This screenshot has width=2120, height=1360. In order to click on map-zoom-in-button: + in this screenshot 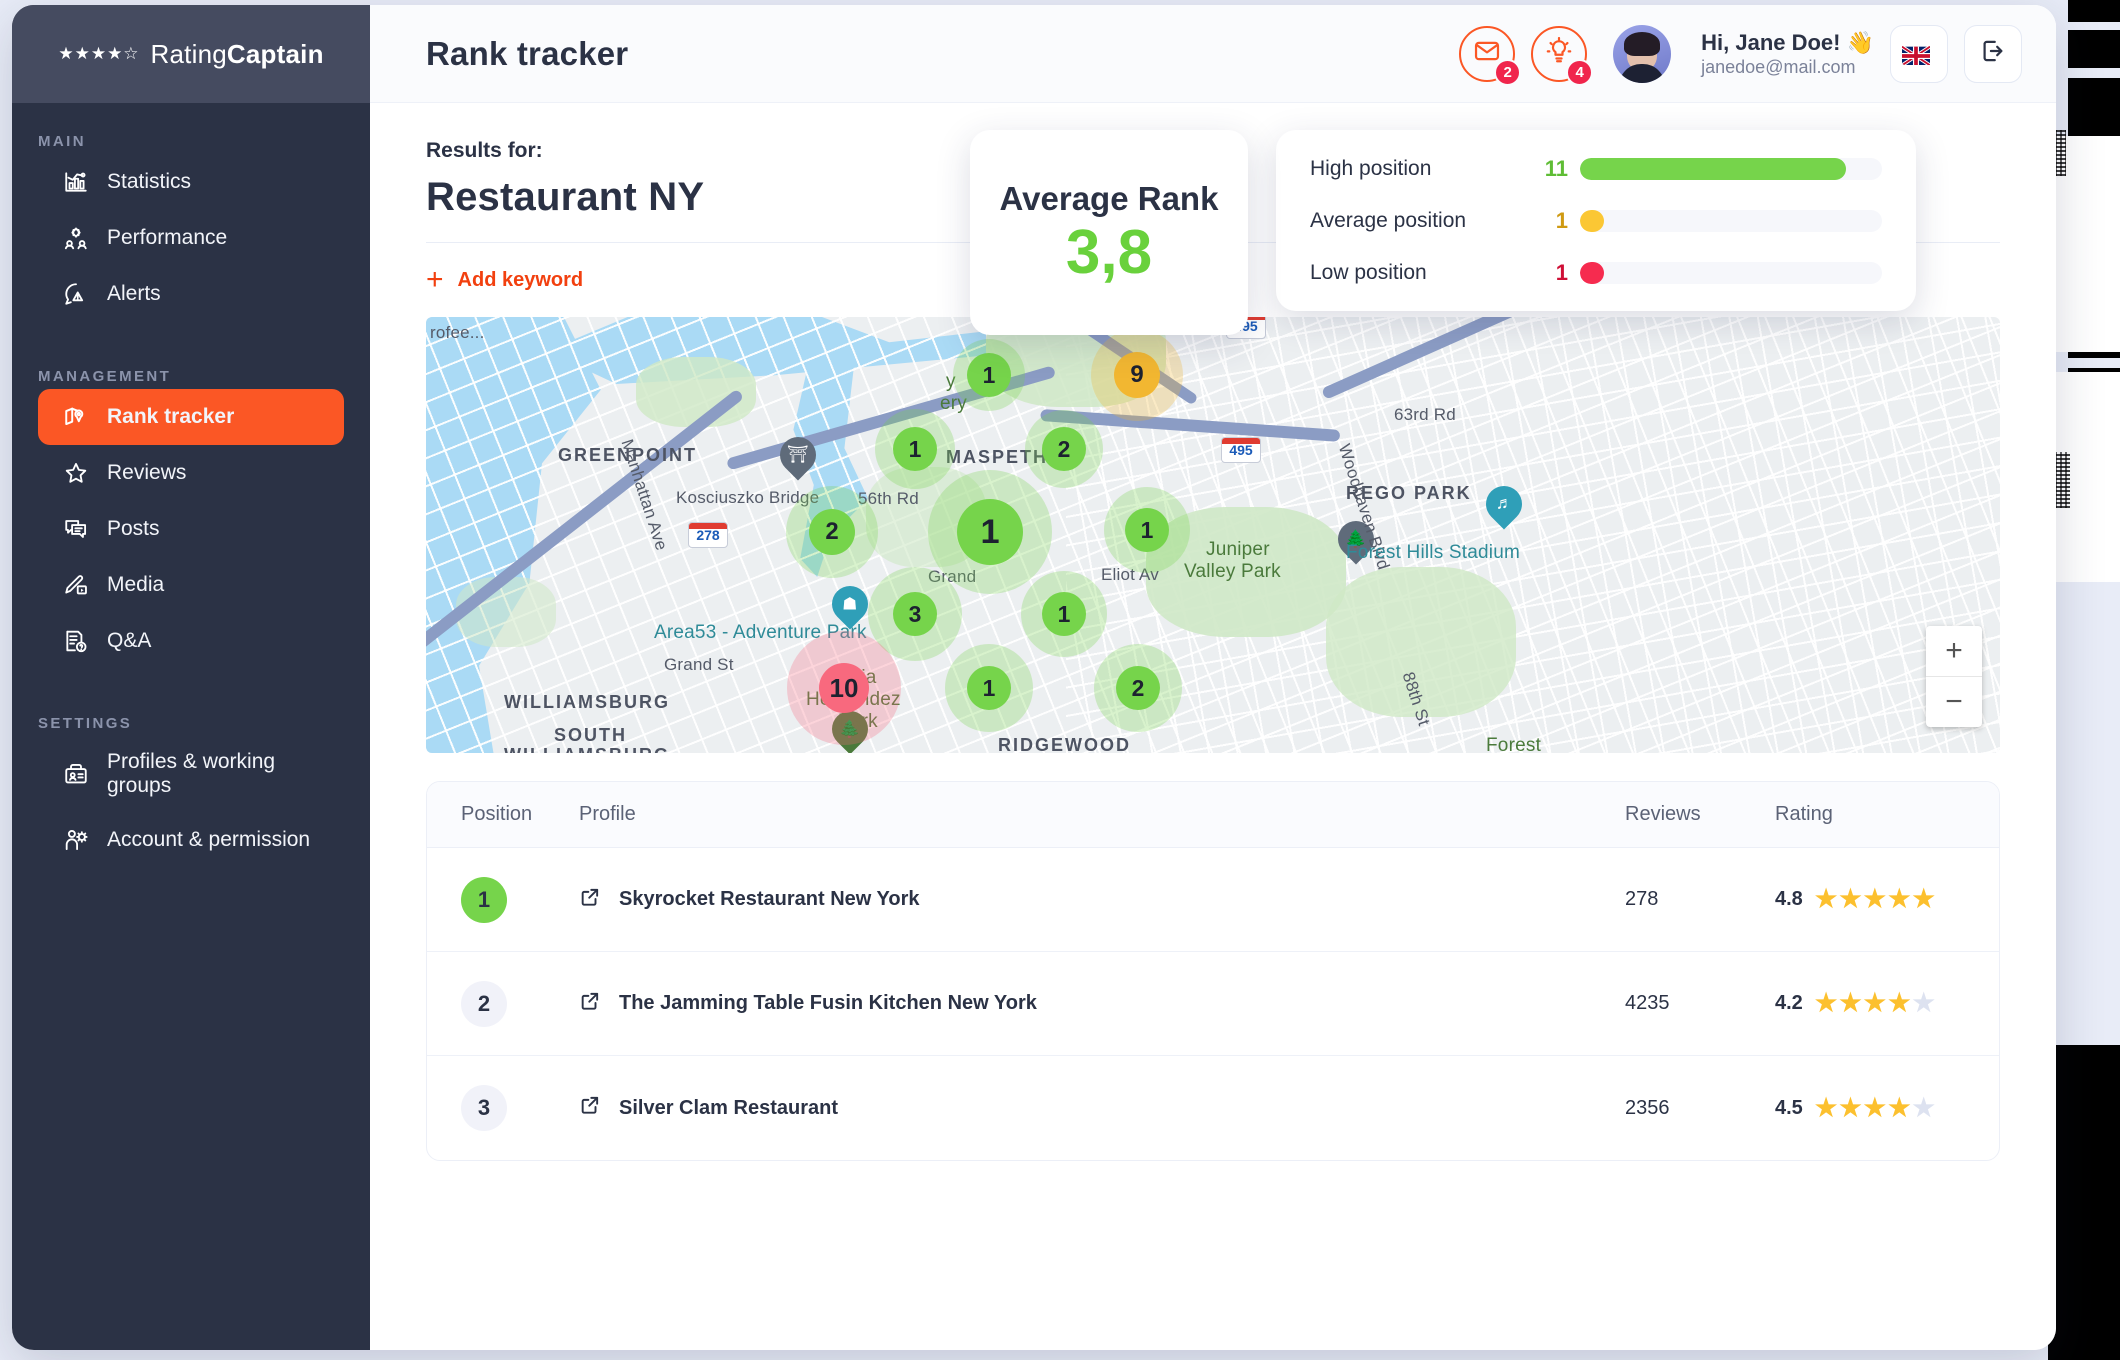, I will do `click(1954, 651)`.